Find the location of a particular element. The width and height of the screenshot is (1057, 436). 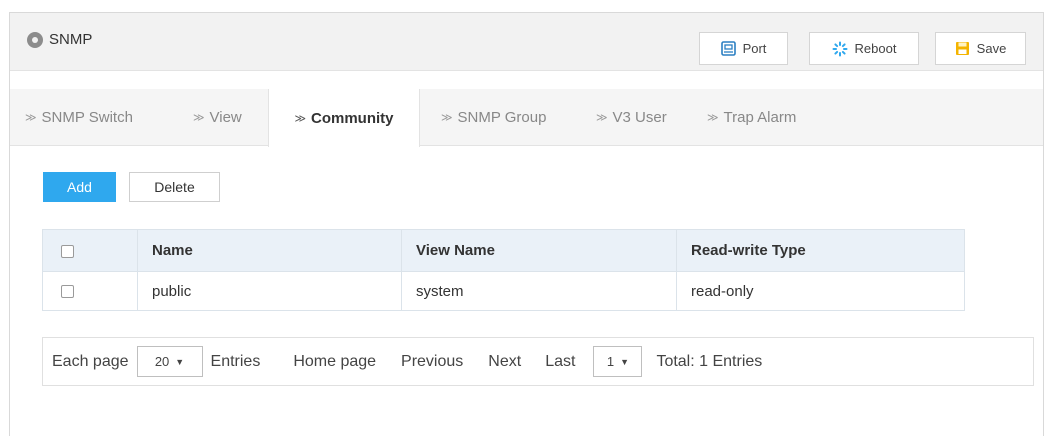

tab-label: View is located at coordinates (225, 117).